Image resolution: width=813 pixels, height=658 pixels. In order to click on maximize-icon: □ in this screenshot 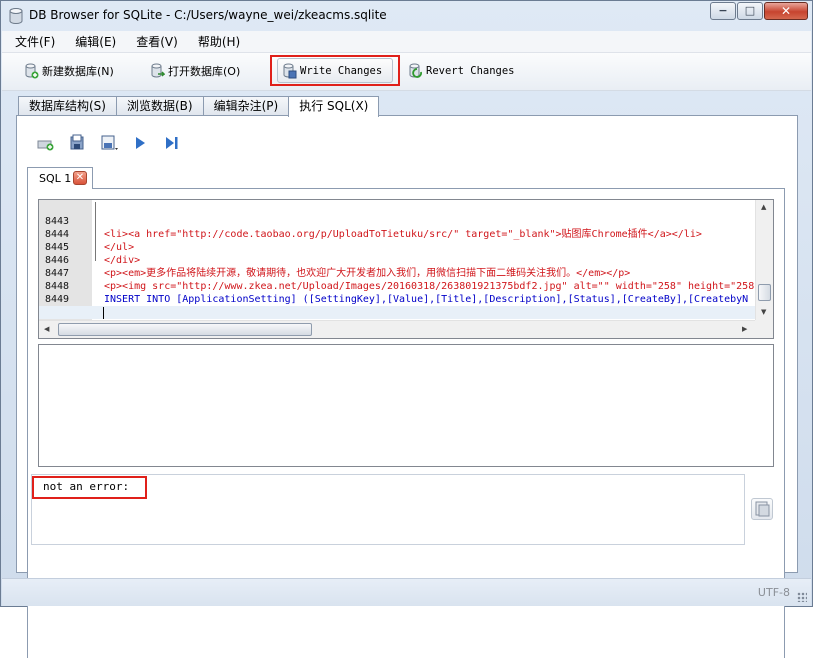, I will do `click(750, 10)`.